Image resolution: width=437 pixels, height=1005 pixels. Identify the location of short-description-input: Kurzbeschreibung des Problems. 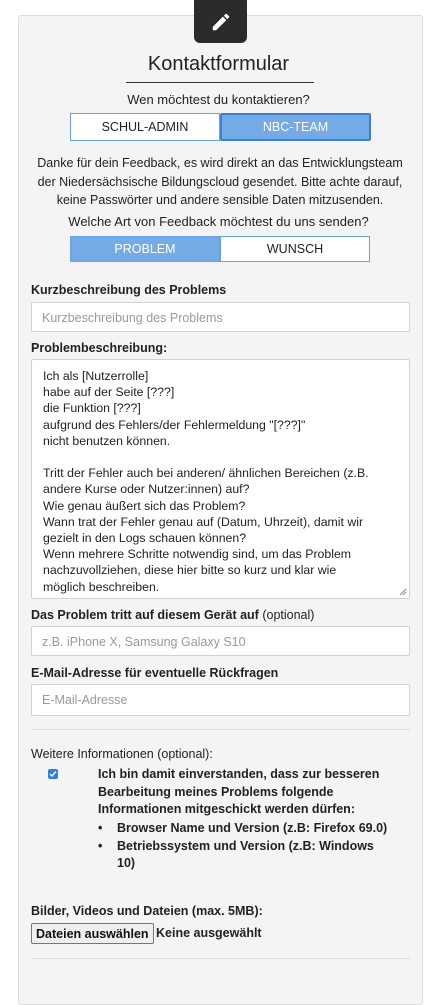
(220, 317).